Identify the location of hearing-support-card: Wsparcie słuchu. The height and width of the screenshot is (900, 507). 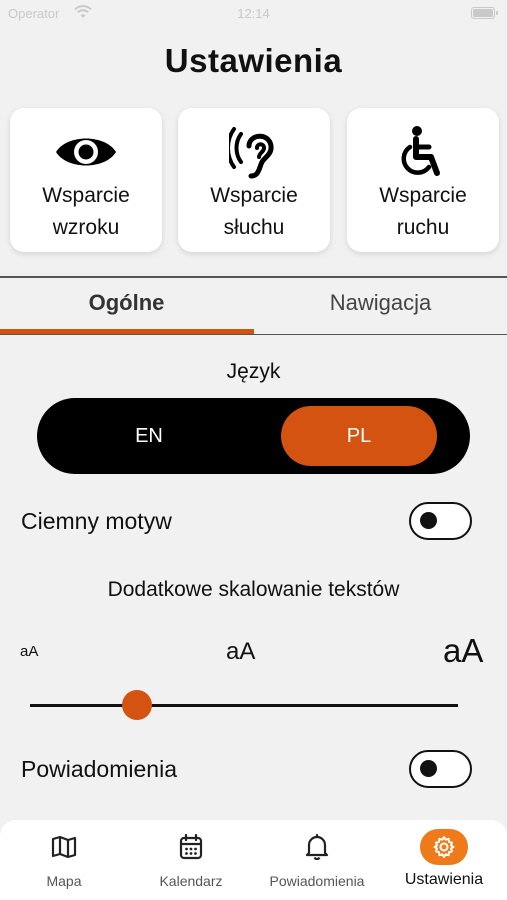
(254, 180).